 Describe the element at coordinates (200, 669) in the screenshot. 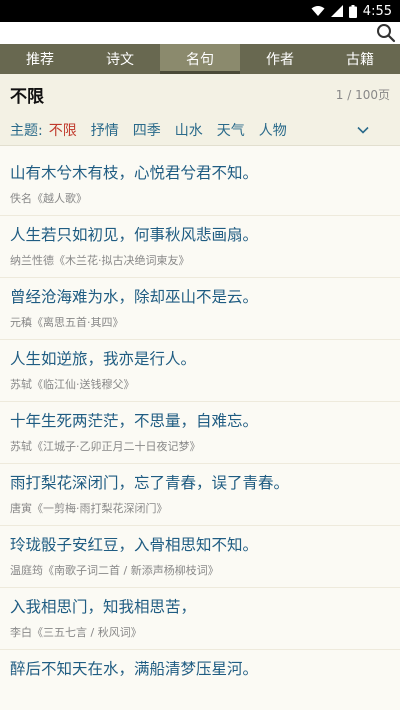

I see `quote-text: 醉后不知天在水，满船清梦压星河。` at that location.